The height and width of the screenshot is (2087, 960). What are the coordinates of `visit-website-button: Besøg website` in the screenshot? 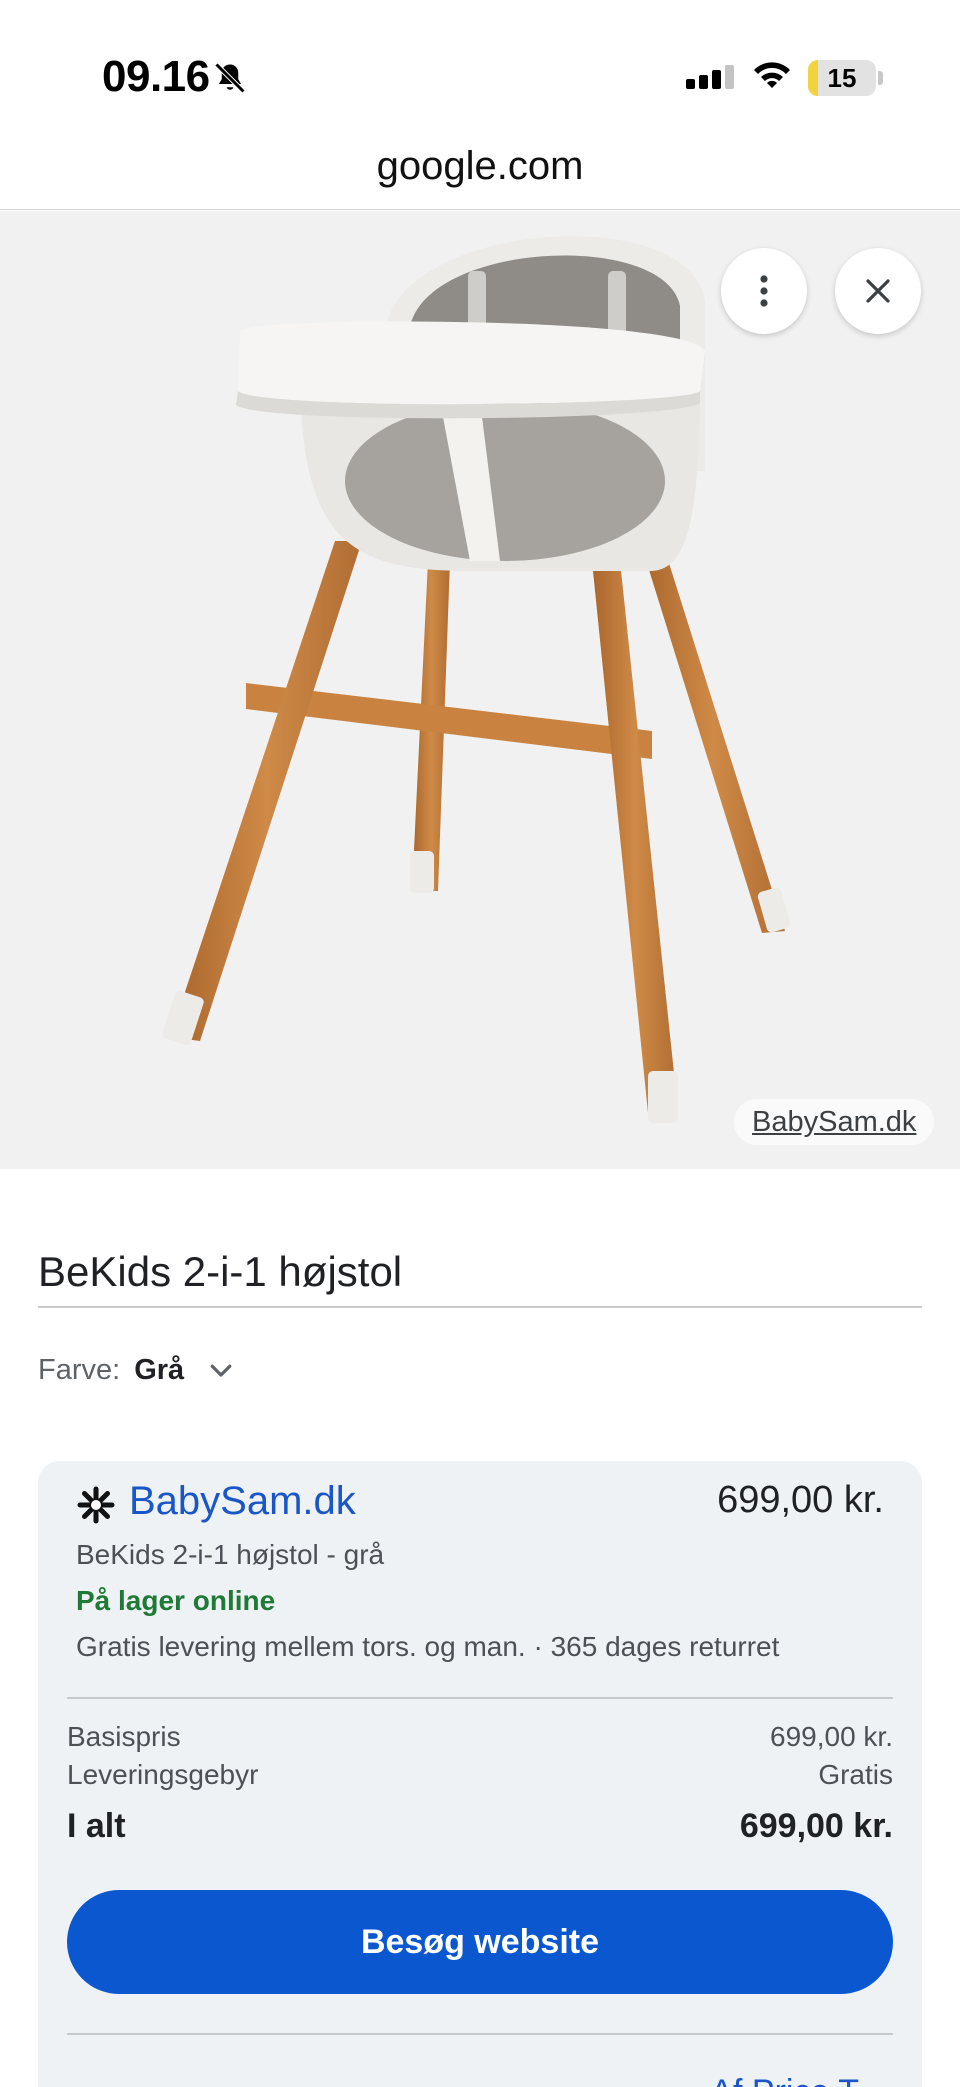 It's located at (480, 1942).